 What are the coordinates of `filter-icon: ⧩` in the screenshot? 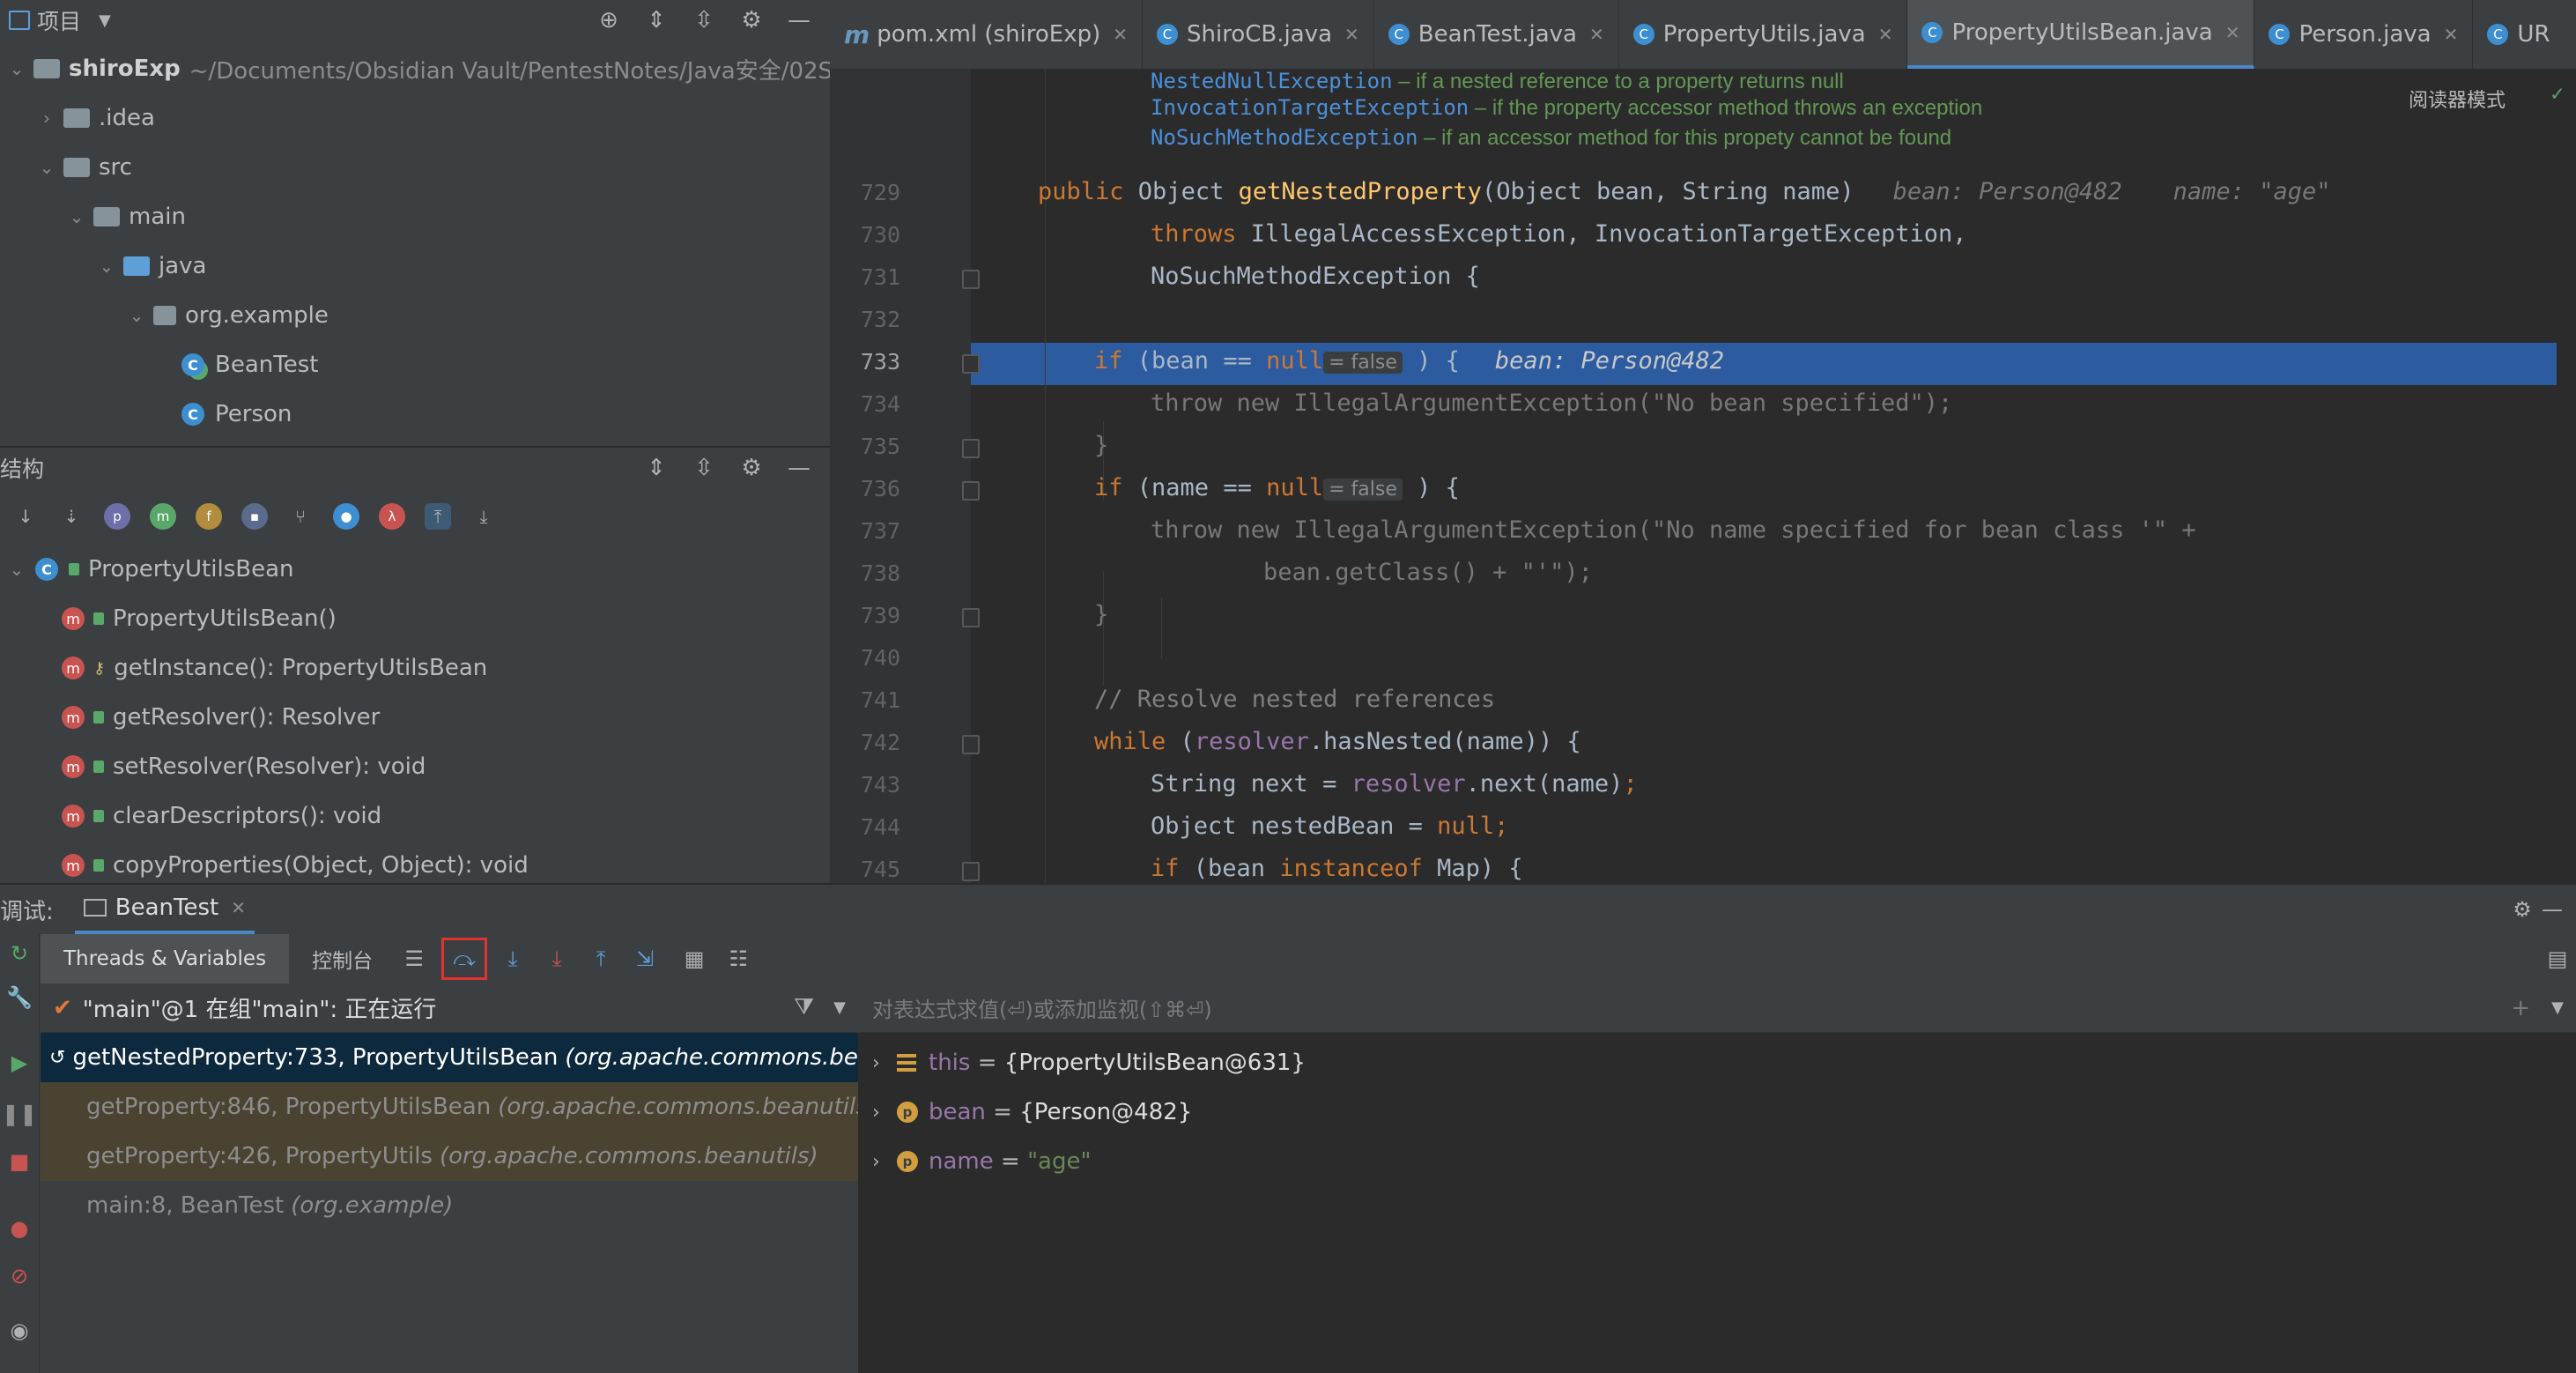 It's located at (804, 1007).